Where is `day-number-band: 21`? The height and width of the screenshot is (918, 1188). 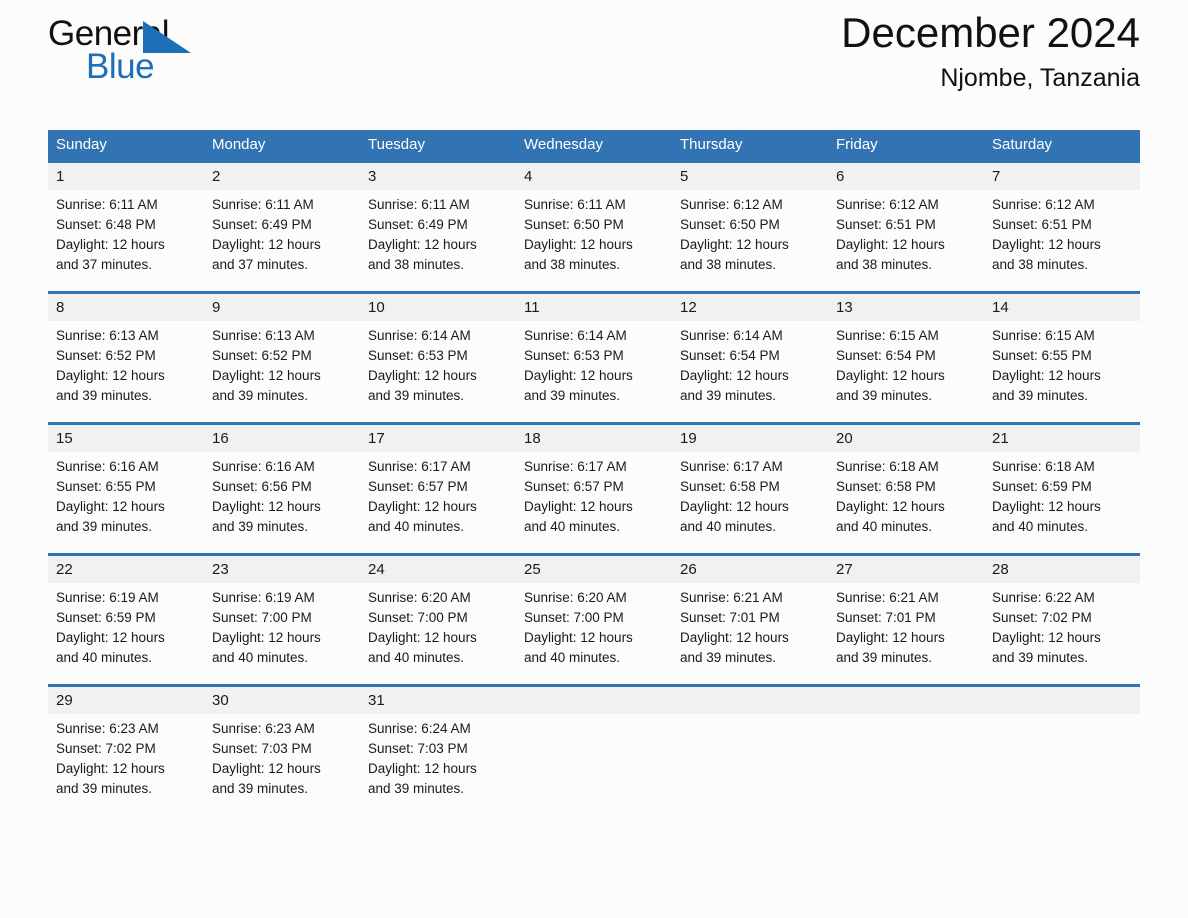 day-number-band: 21 is located at coordinates (1062, 438).